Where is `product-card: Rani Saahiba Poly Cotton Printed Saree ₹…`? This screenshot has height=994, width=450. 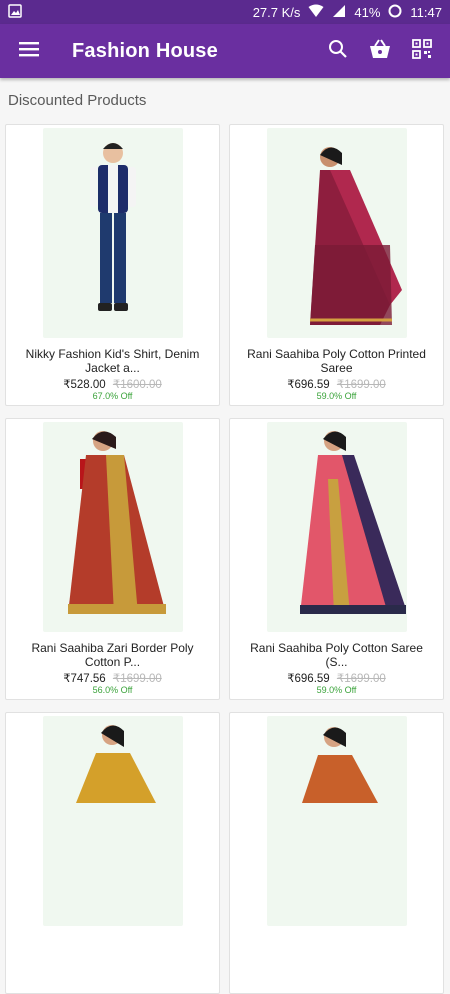 product-card: Rani Saahiba Poly Cotton Printed Saree ₹… is located at coordinates (336, 265).